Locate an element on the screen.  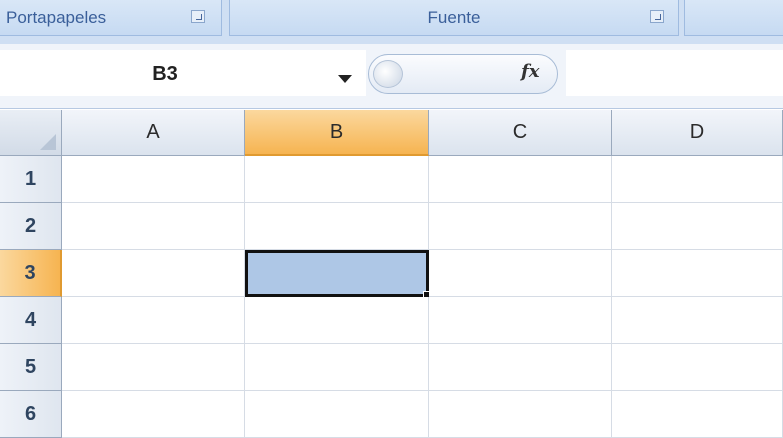
ribbon-group-font-label: Fuente is located at coordinates (454, 17).